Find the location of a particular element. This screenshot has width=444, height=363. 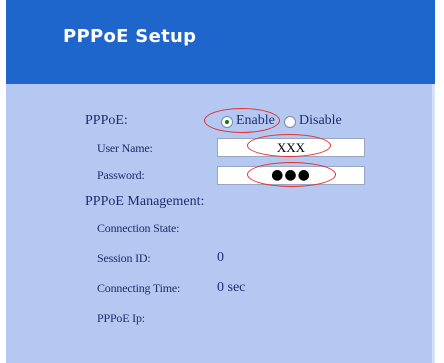

connecting-time-value: 0 sec is located at coordinates (231, 287).